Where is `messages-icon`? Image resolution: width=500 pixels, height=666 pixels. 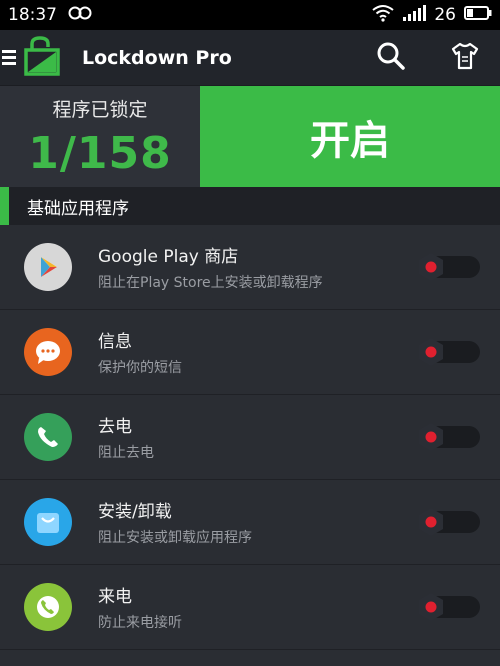
messages-icon is located at coordinates (48, 352).